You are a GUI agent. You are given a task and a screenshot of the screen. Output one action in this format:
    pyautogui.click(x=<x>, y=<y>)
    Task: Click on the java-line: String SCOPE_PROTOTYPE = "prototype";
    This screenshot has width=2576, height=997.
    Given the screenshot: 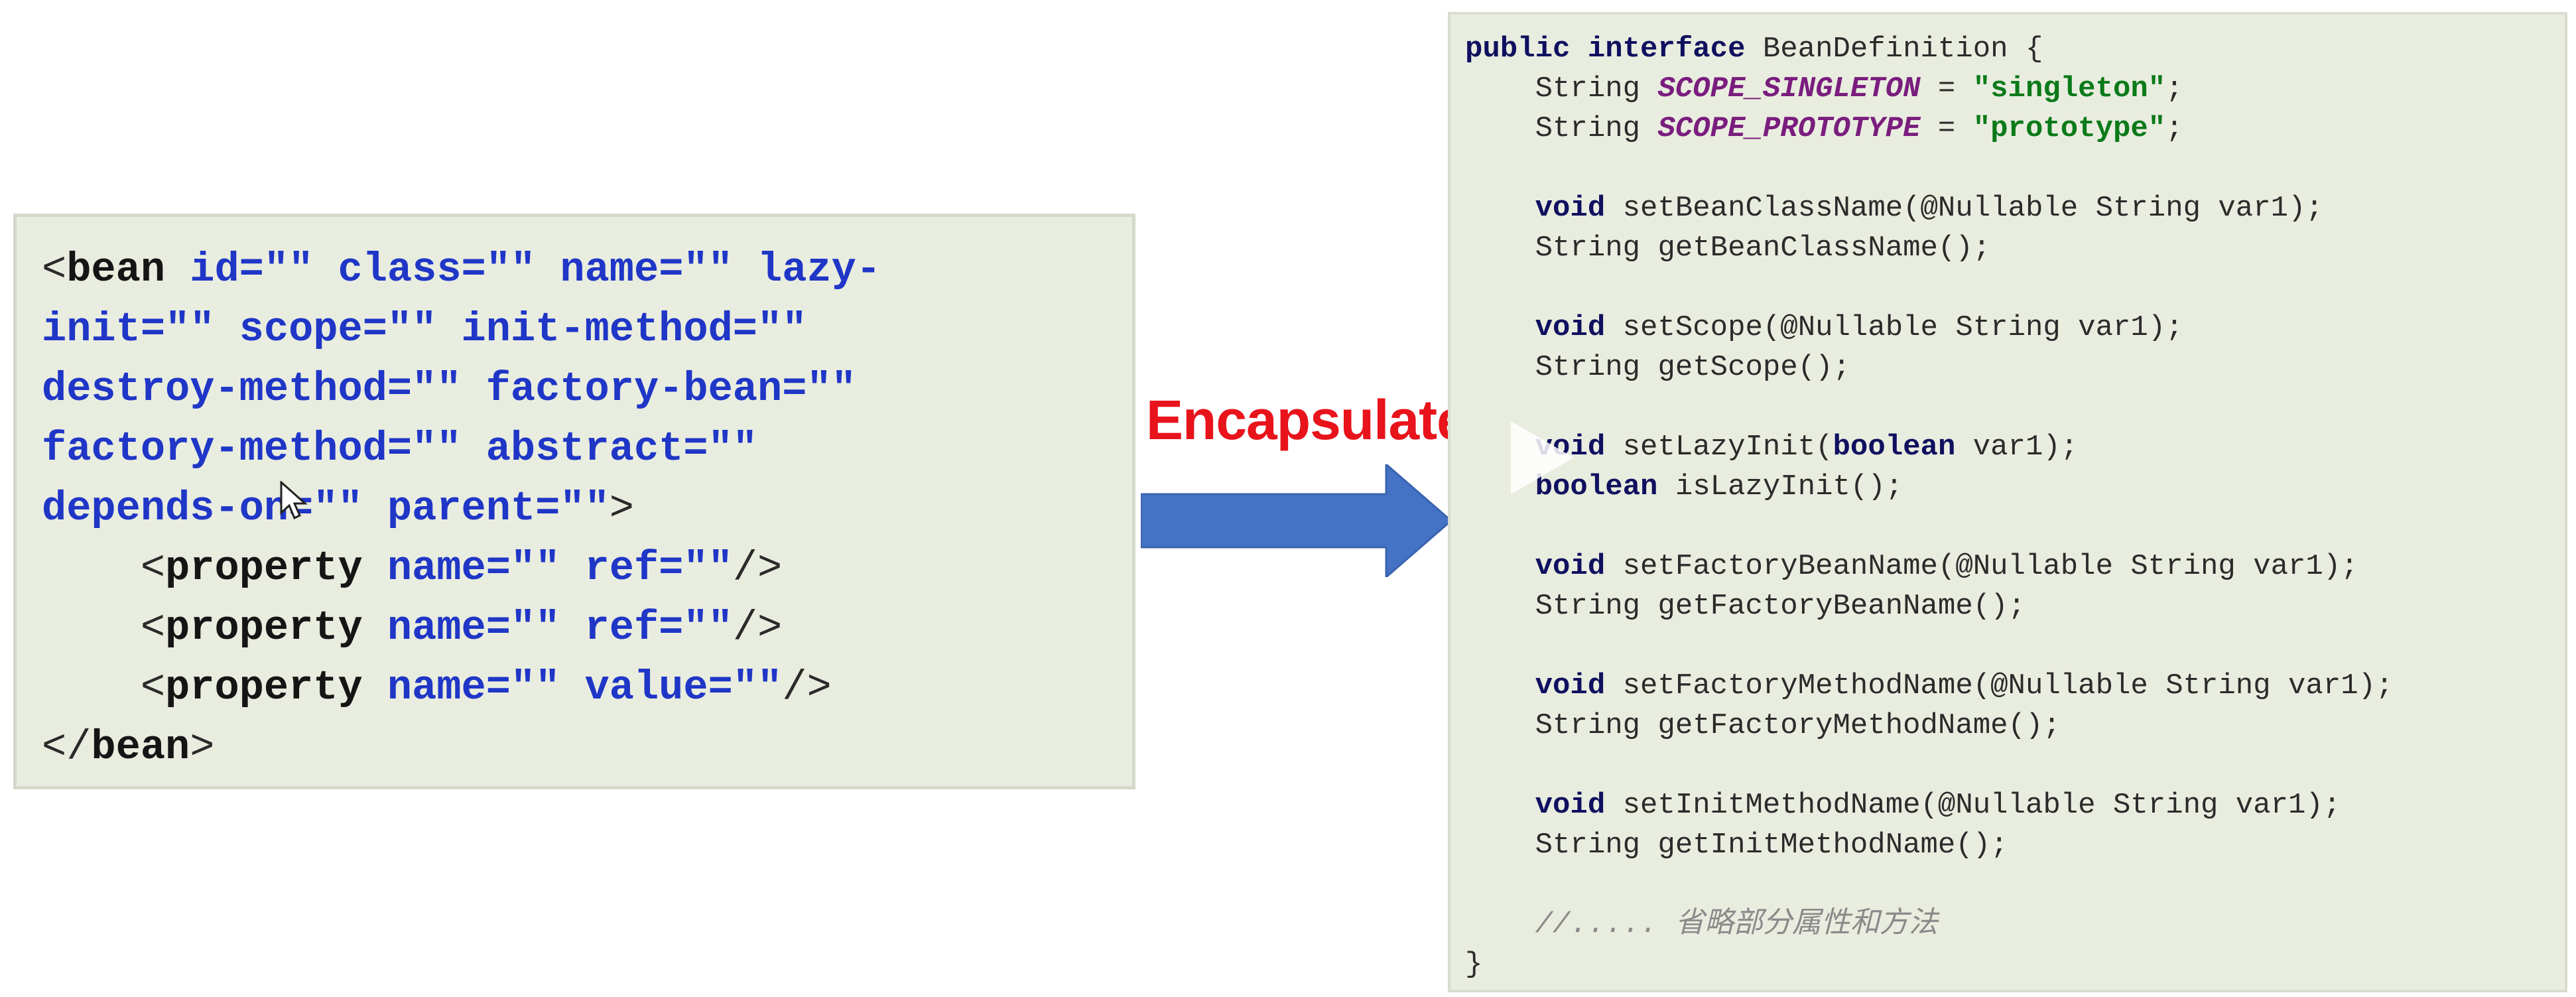 What is the action you would take?
    pyautogui.click(x=1929, y=129)
    